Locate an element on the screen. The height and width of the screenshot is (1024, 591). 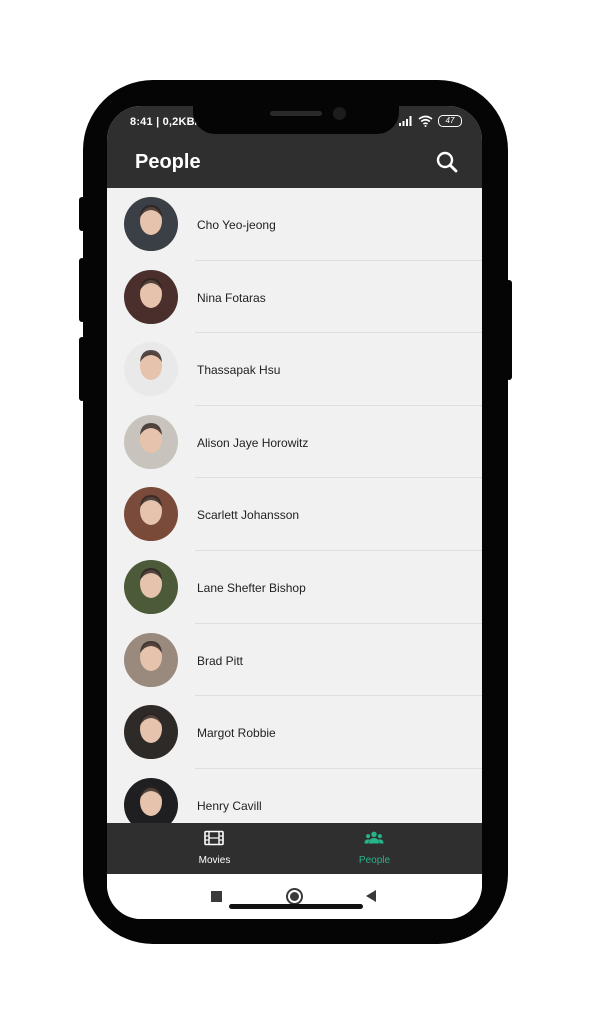
person-name: Alison Jaye Horowitz is located at coordinates (253, 442).